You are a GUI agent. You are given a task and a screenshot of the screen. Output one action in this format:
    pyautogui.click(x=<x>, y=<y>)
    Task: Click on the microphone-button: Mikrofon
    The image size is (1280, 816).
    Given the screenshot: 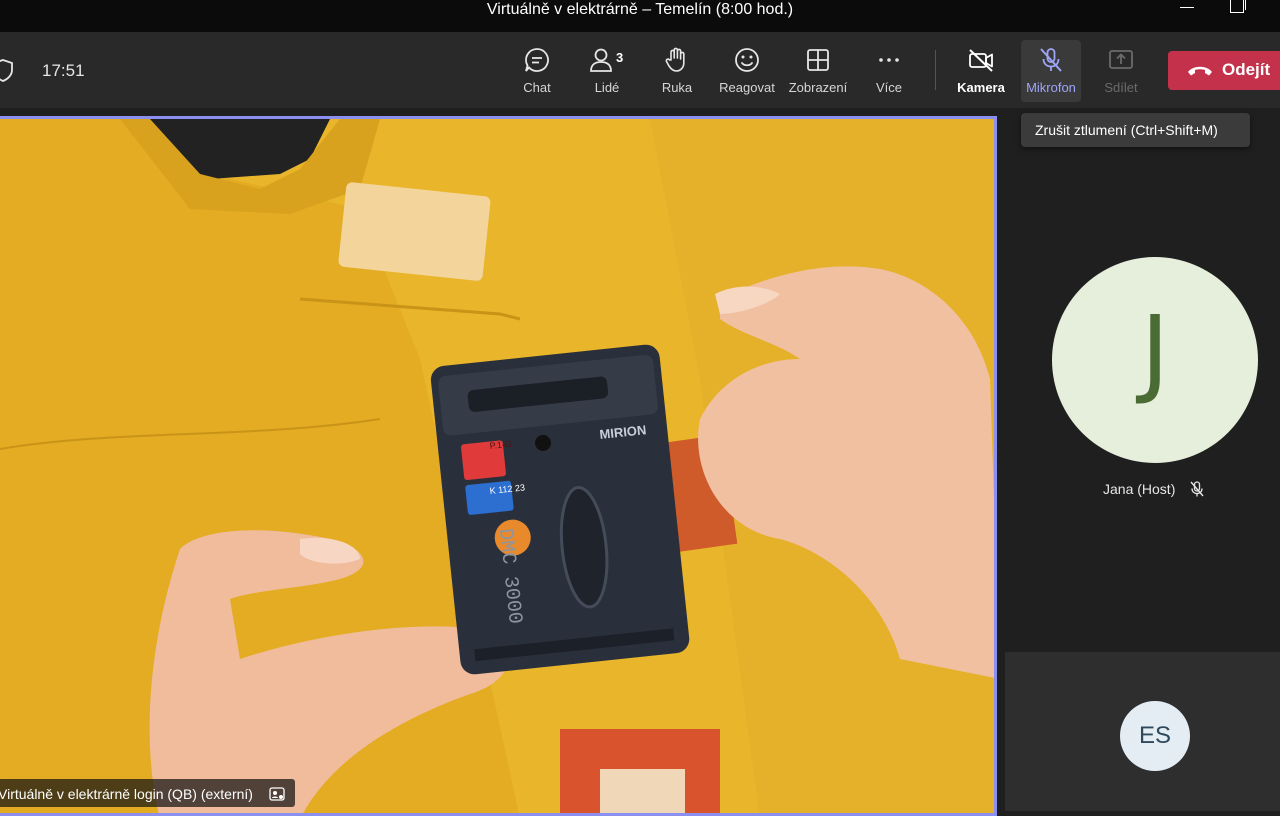 What is the action you would take?
    pyautogui.click(x=1051, y=71)
    